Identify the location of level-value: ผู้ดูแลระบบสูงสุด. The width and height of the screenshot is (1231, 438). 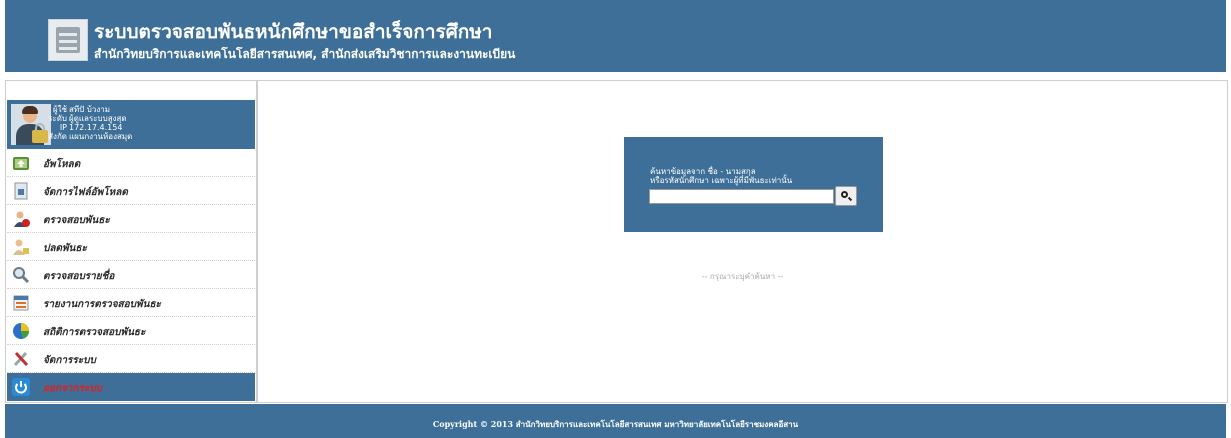
(98, 118).